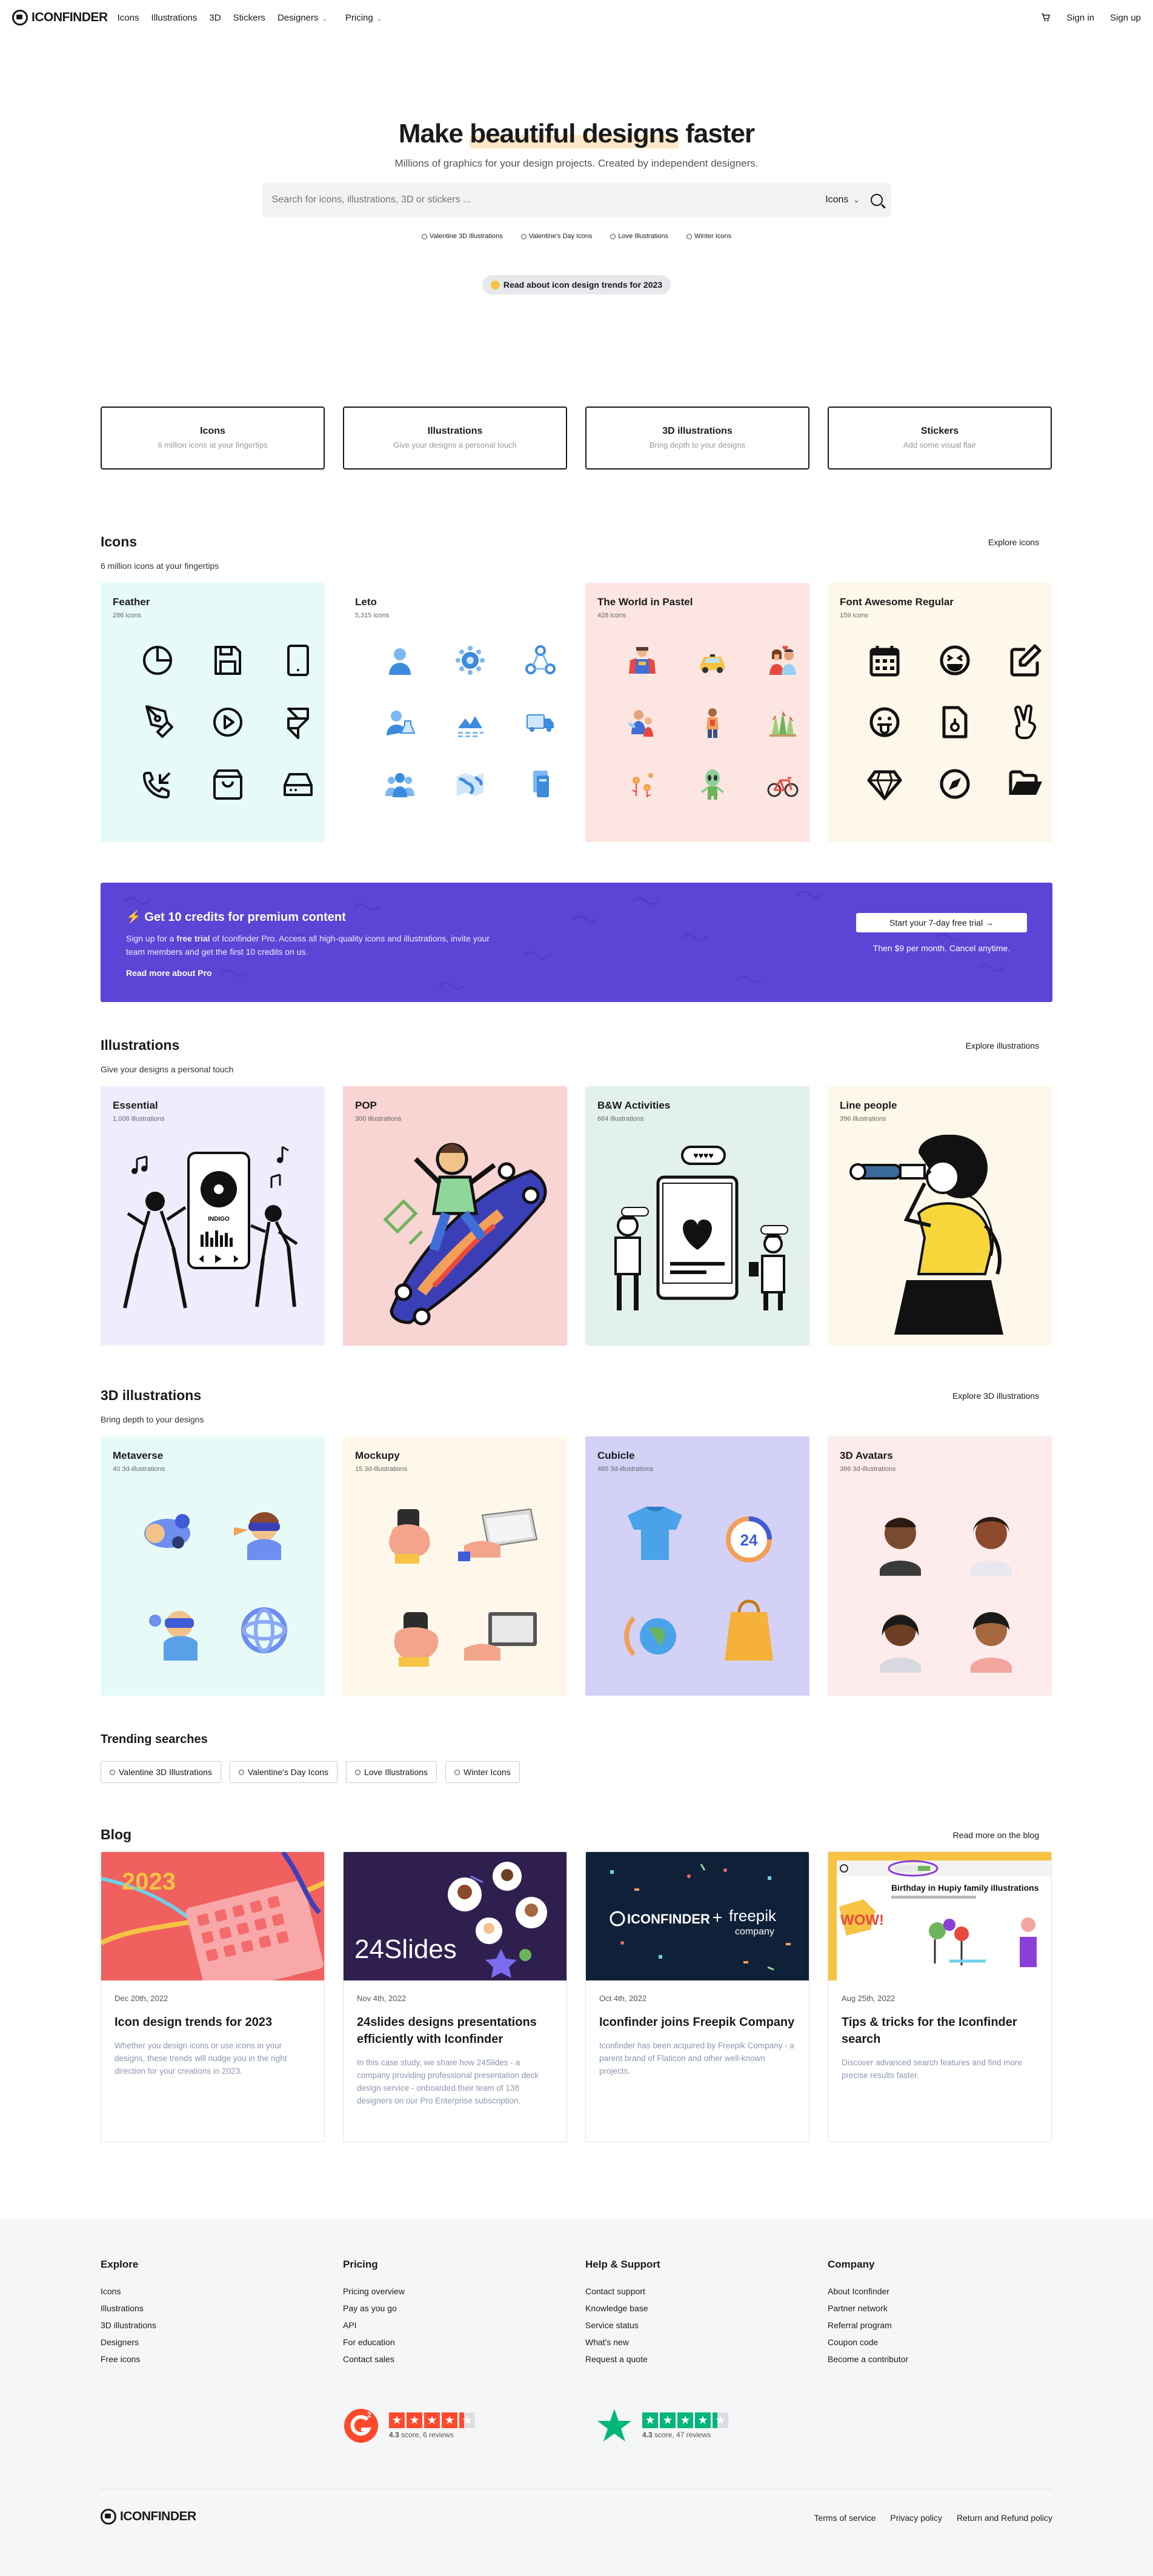 The image size is (1153, 2576). Describe the element at coordinates (941, 923) in the screenshot. I see `start-free-trial-button: Start your 7-day free trial →` at that location.